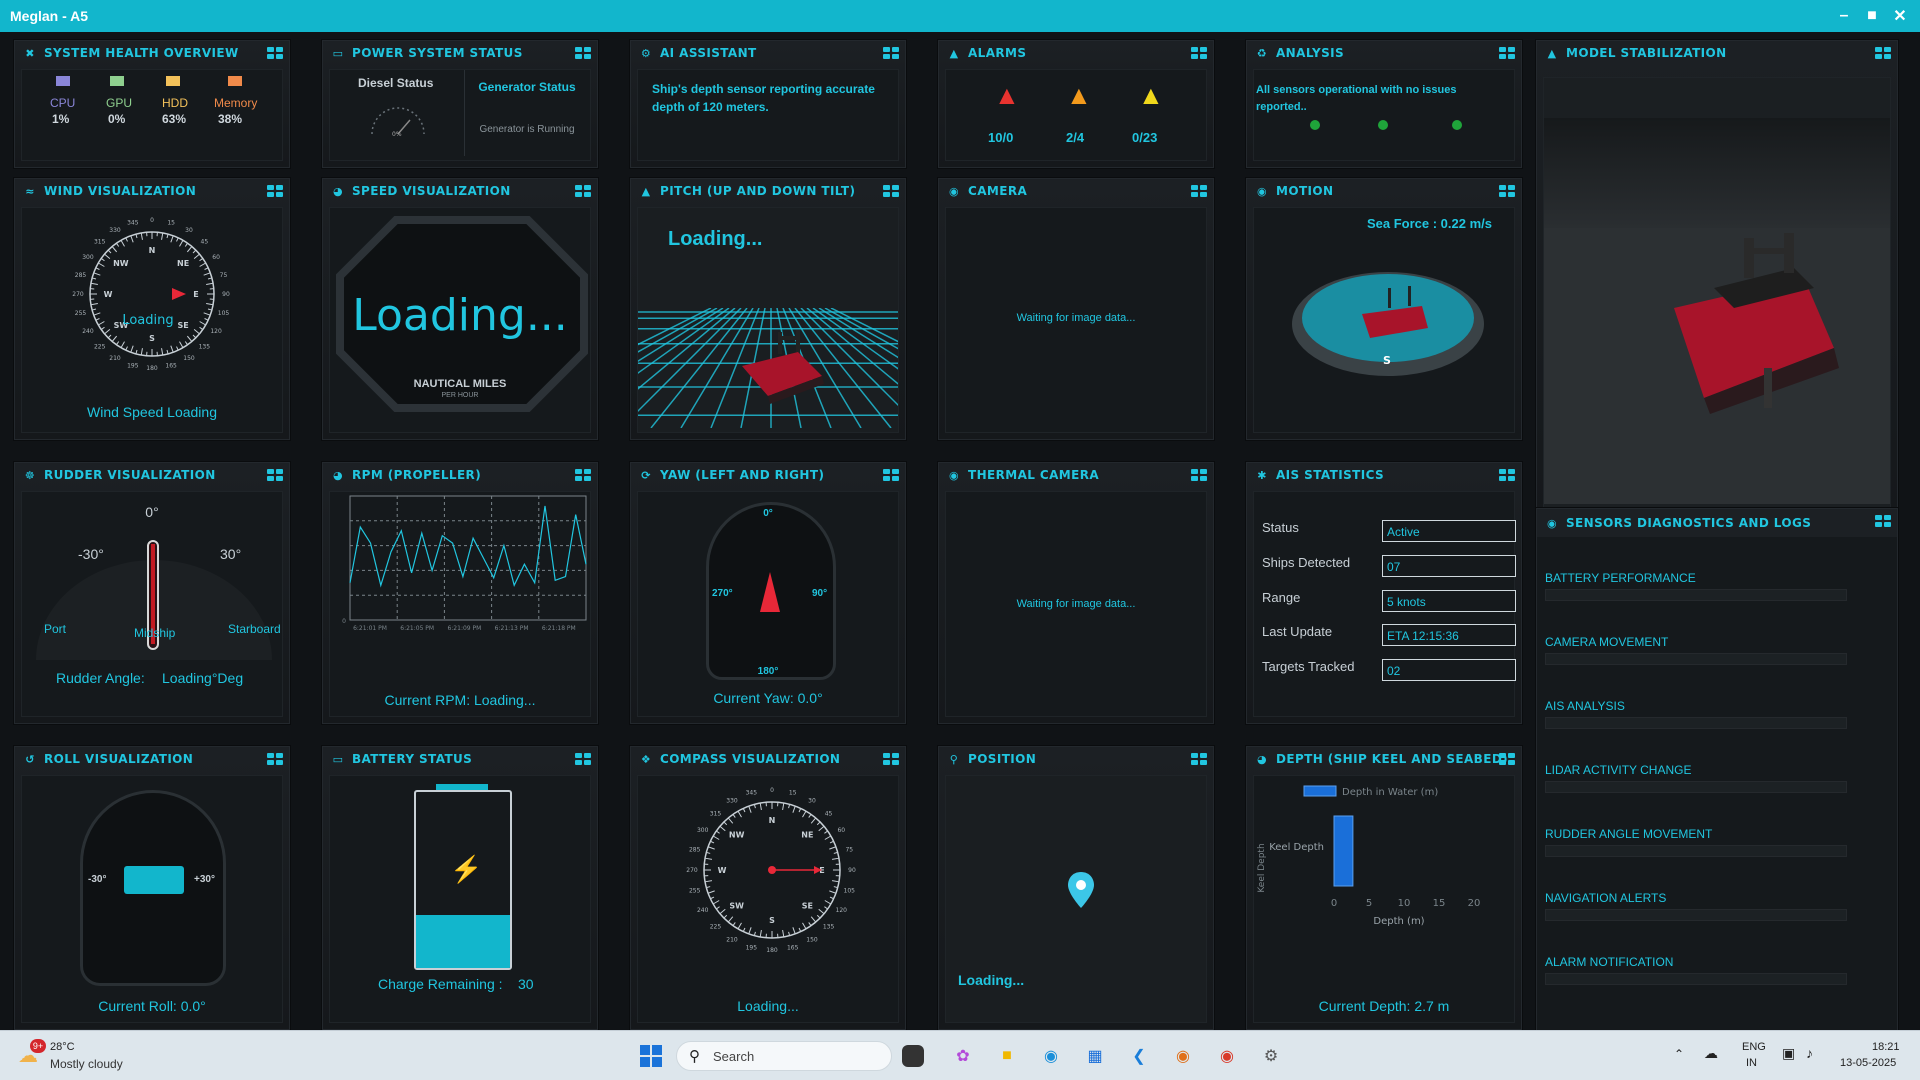  What do you see at coordinates (820, 593) in the screenshot?
I see `yaw-right-label: 90°` at bounding box center [820, 593].